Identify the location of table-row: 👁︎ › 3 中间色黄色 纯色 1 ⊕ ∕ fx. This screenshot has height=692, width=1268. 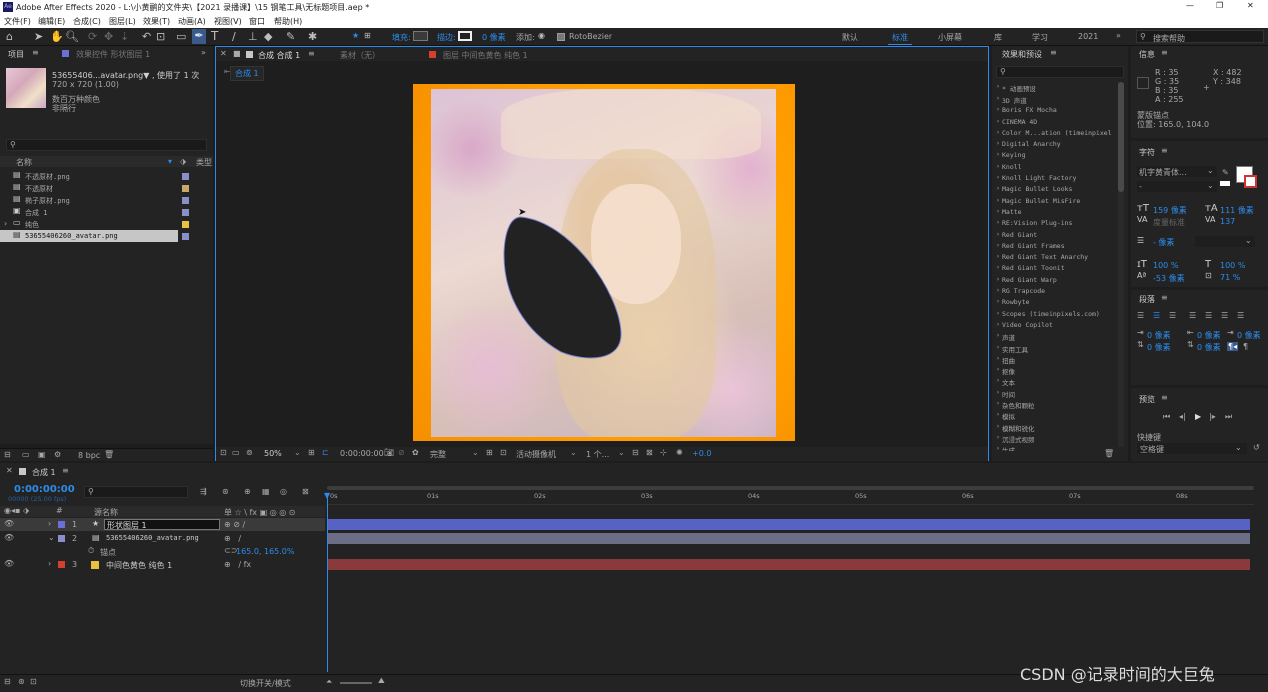
(162, 564).